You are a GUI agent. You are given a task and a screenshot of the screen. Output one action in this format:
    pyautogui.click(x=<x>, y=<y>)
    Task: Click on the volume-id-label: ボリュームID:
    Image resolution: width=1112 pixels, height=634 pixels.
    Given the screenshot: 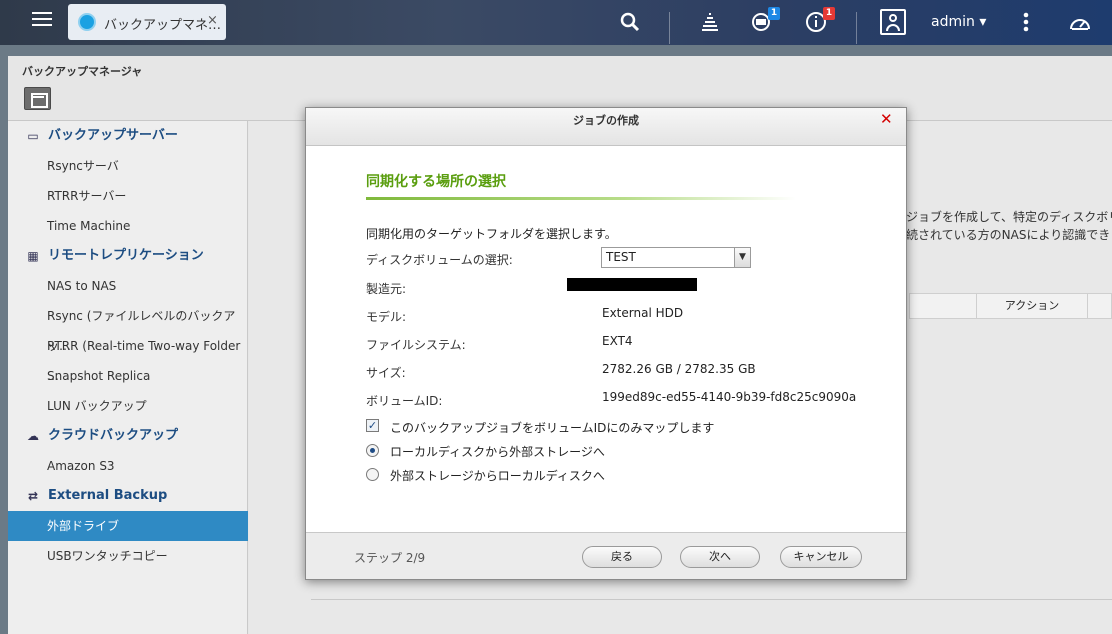 What is the action you would take?
    pyautogui.click(x=404, y=401)
    